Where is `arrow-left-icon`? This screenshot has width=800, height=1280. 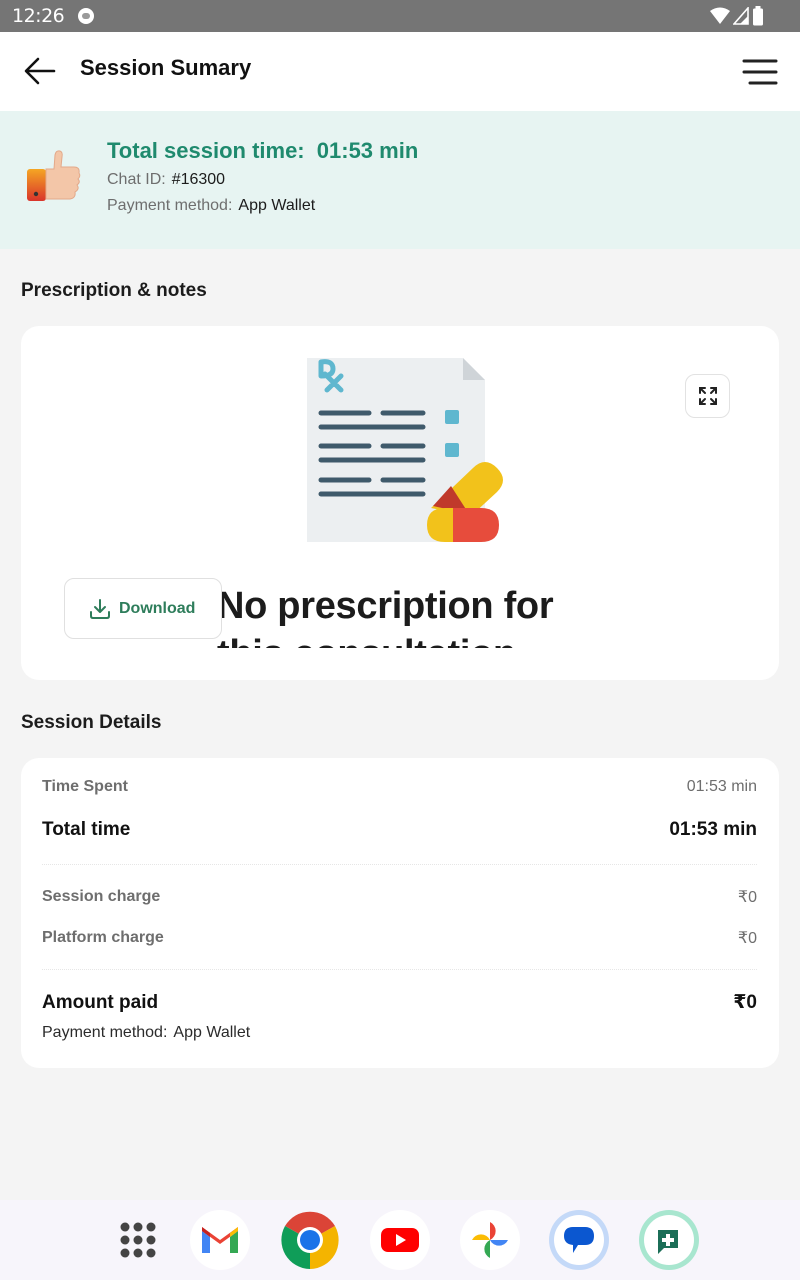 arrow-left-icon is located at coordinates (40, 71).